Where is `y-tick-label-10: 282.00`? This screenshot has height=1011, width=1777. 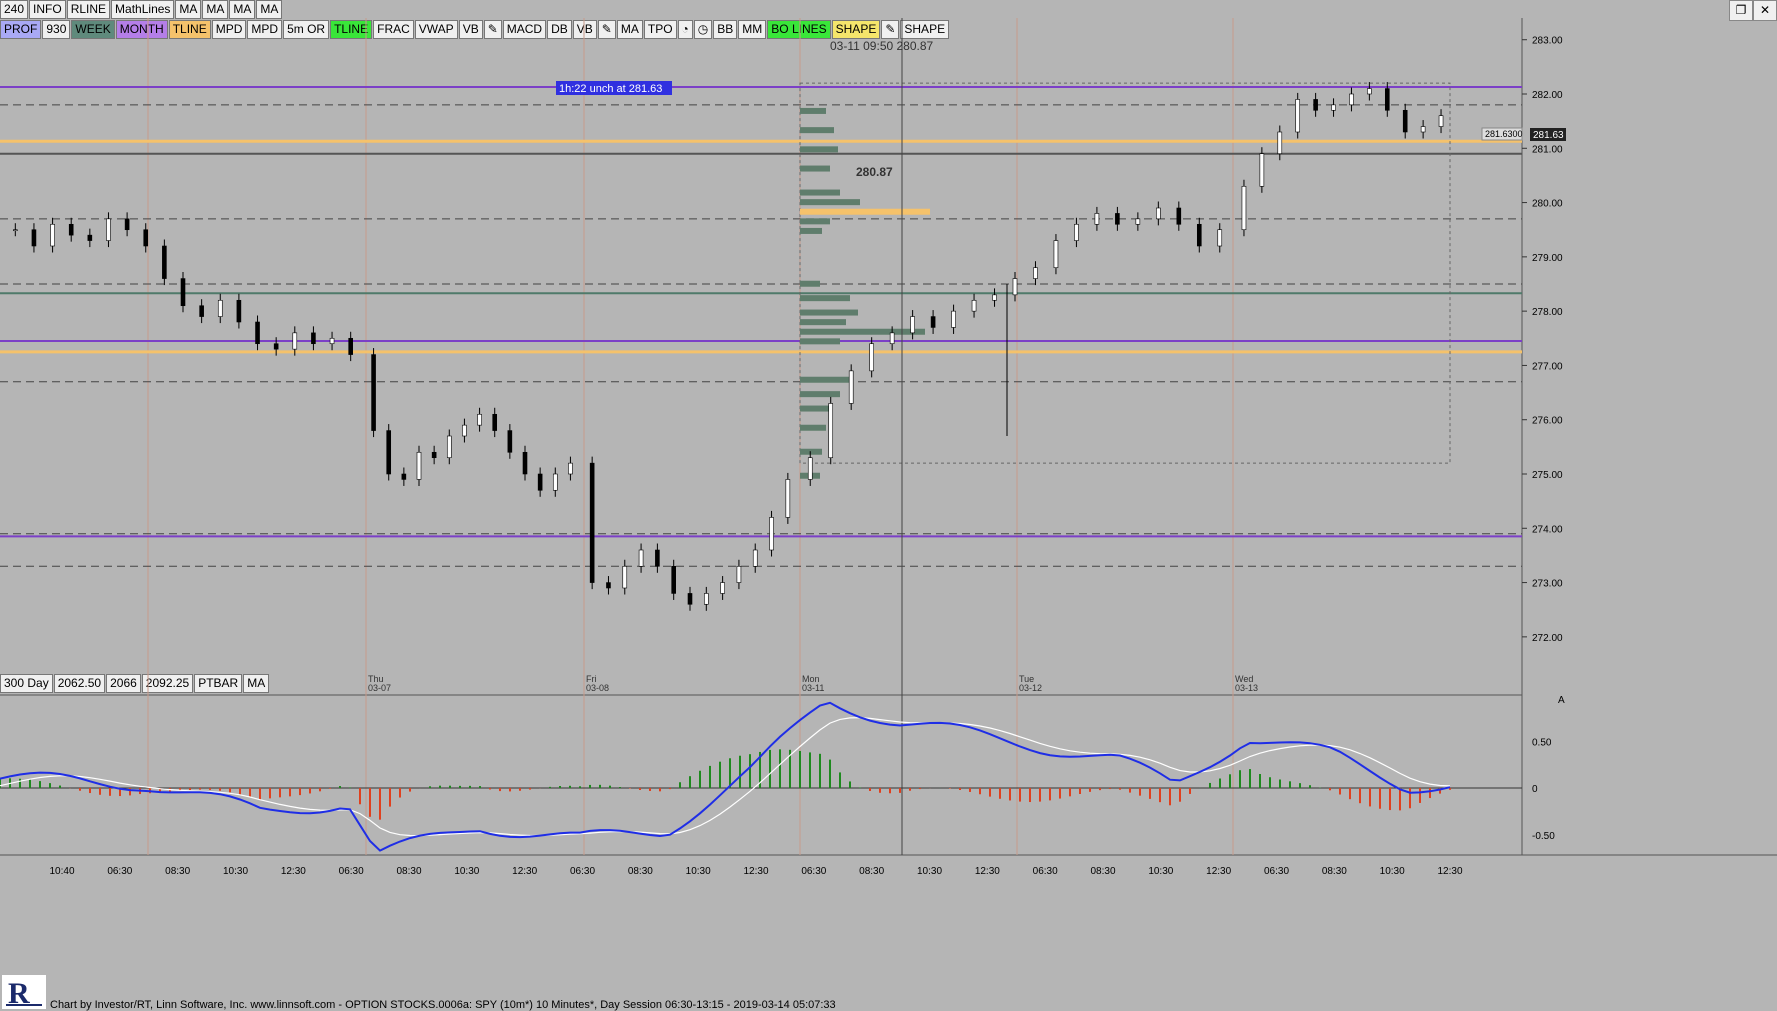
y-tick-label-10: 282.00 is located at coordinates (1547, 95).